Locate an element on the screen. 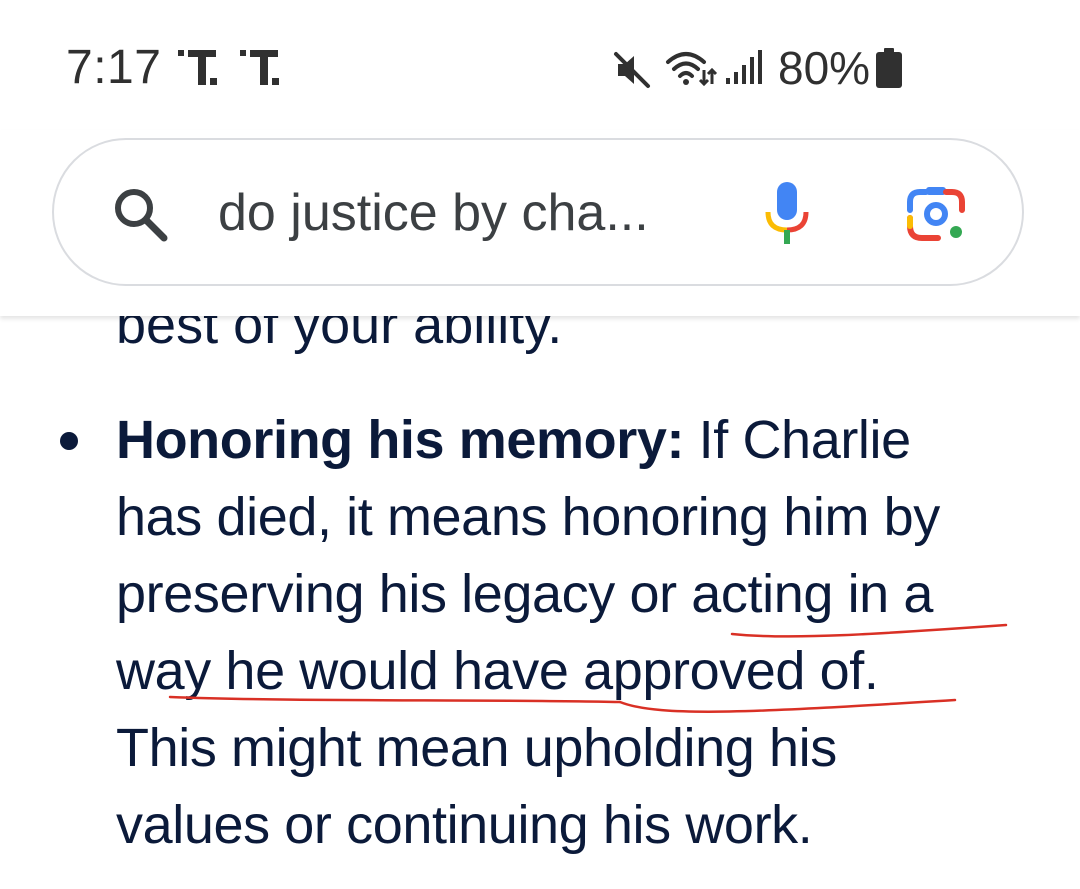 The height and width of the screenshot is (889, 1080). battery-icon is located at coordinates (889, 68).